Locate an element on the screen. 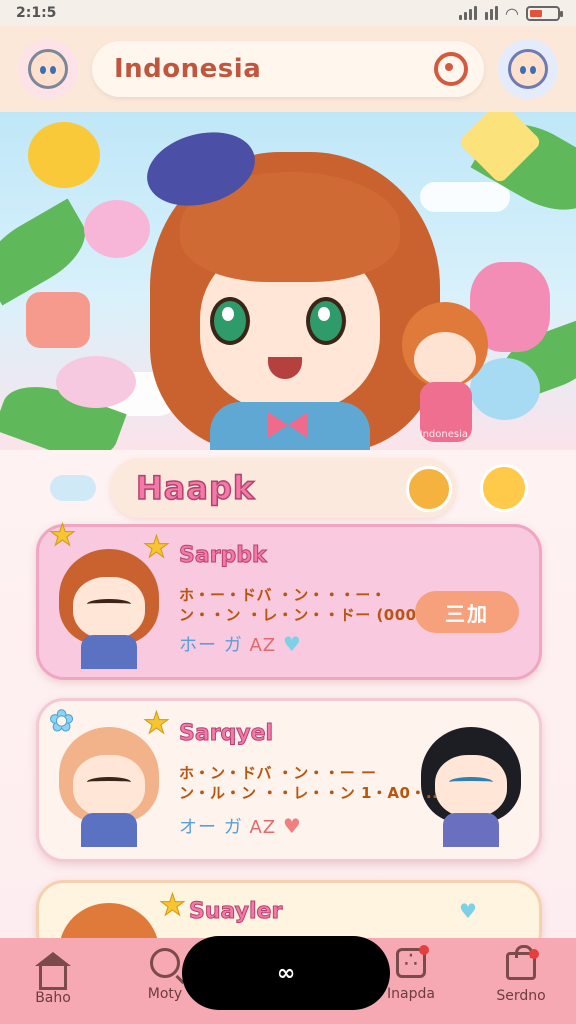 The height and width of the screenshot is (1024, 576). nav-item-bag: Serdno is located at coordinates (521, 981).